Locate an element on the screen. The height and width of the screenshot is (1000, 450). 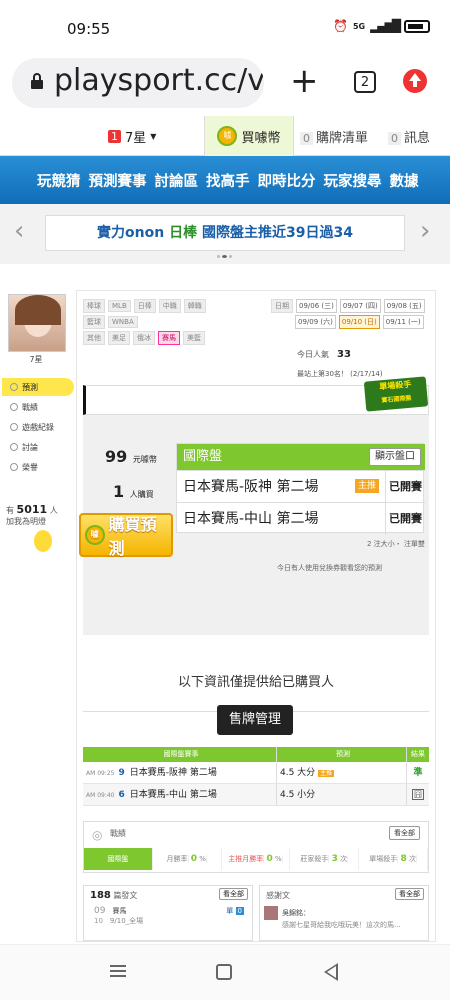
filter-label: 籃球 is located at coordinates (94, 322).